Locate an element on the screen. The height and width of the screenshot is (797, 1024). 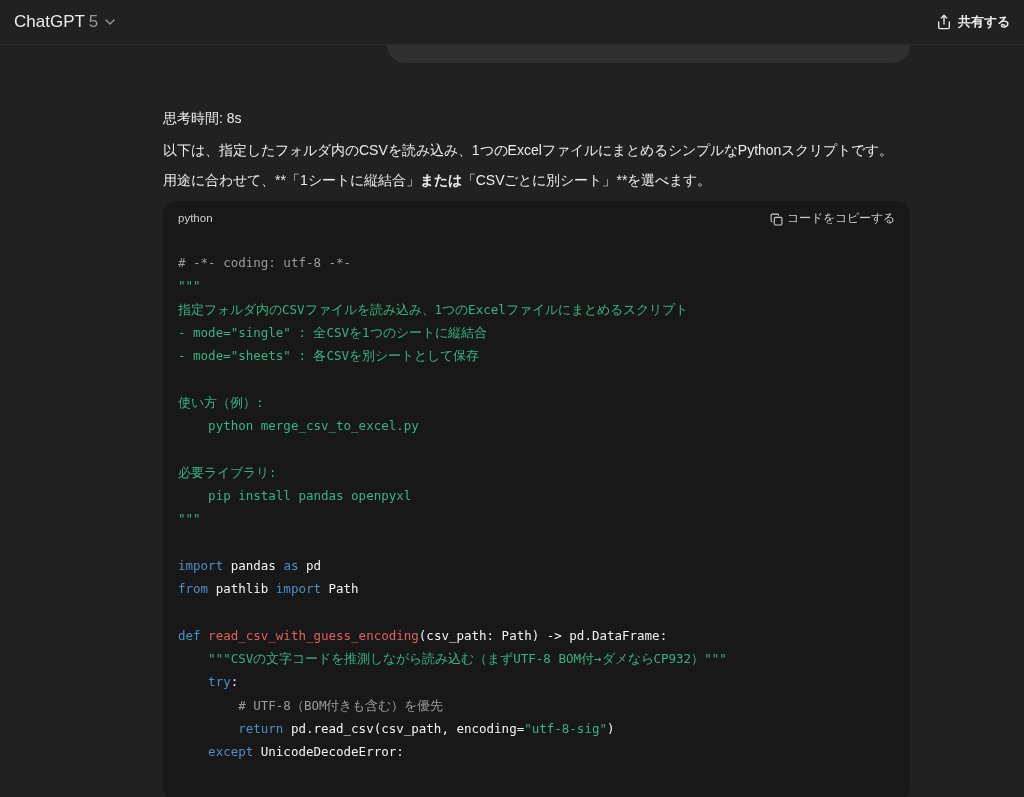
code-line: 使い方（例）: is located at coordinates (221, 402).